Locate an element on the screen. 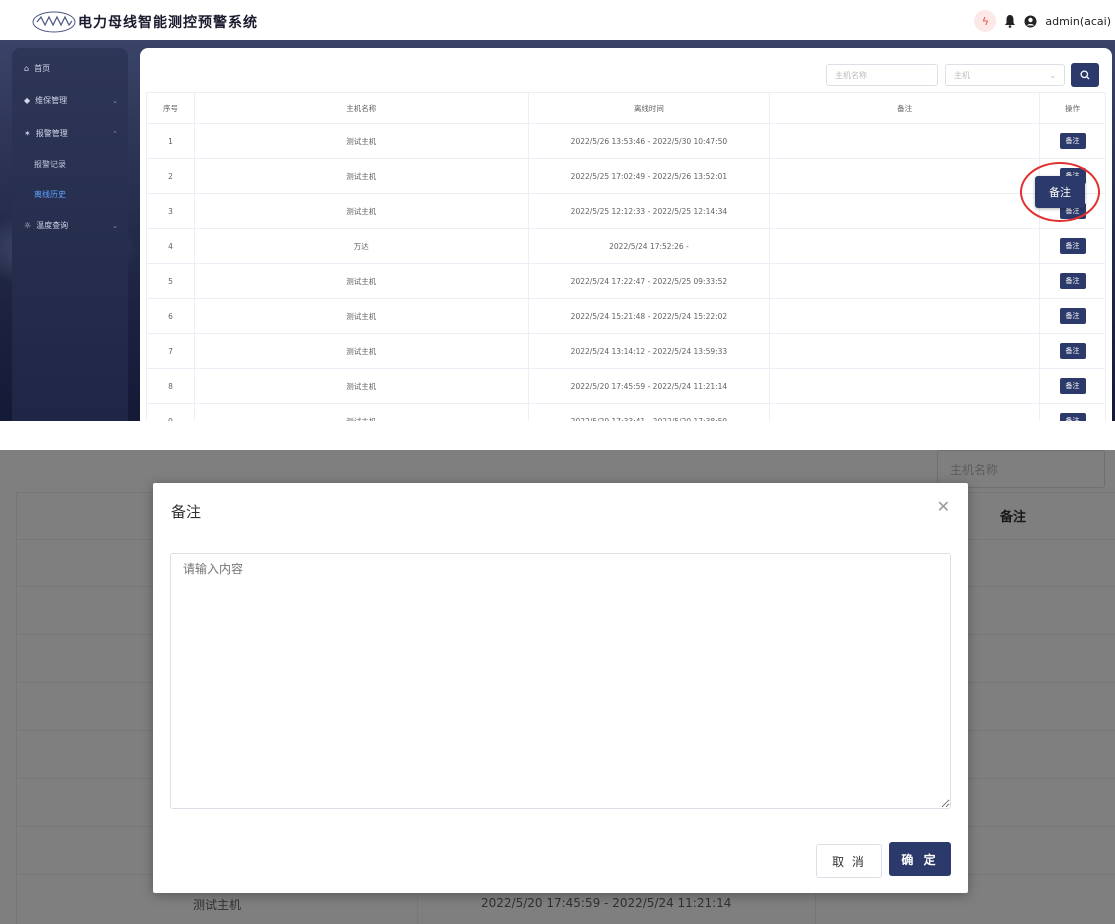 Image resolution: width=1115 pixels, height=924 pixels. row-index: 5 is located at coordinates (170, 281).